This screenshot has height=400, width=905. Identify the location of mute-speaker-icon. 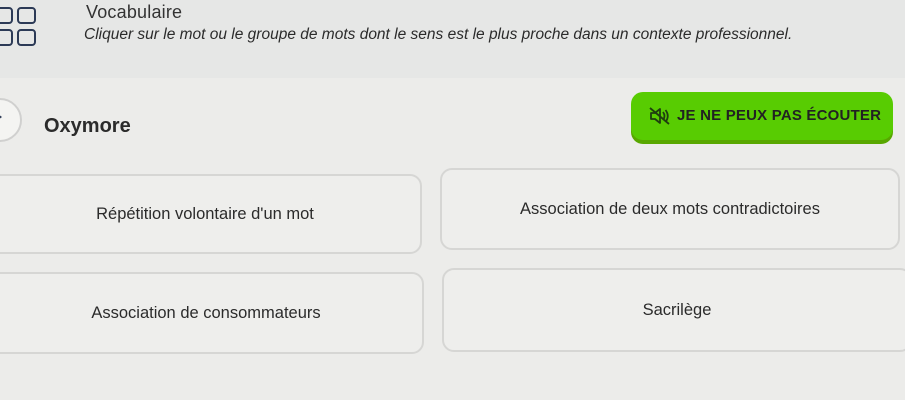
(659, 116).